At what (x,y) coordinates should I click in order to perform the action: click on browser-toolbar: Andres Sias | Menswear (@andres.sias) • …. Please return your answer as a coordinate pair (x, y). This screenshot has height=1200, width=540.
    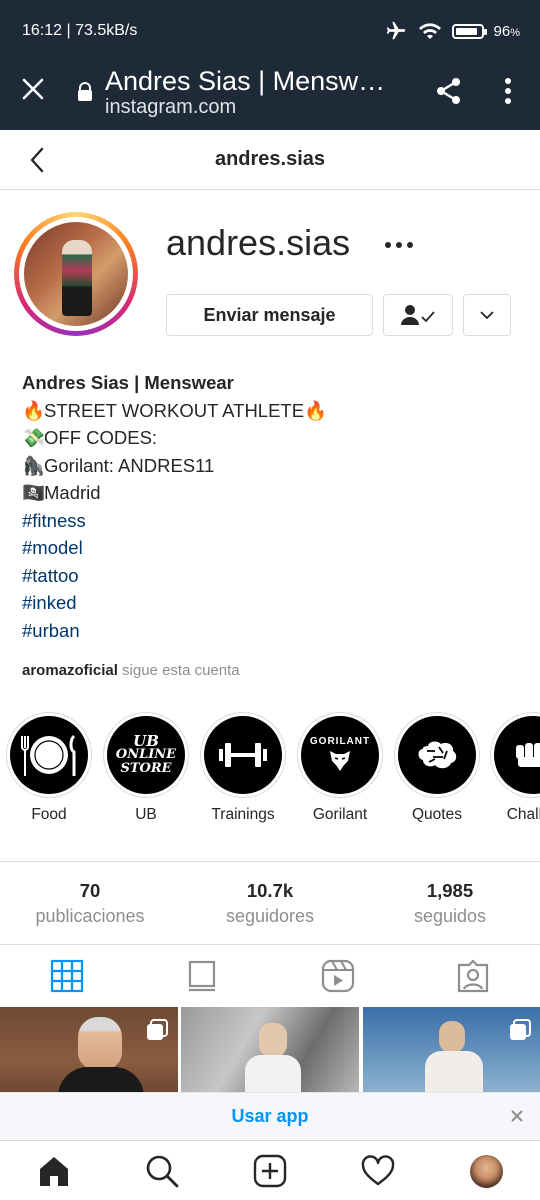
    Looking at the image, I should click on (270, 96).